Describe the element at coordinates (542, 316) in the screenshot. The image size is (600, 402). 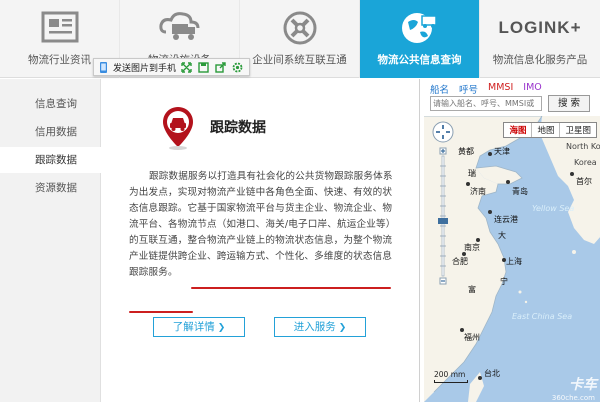
I see `sea-label: East China Sea` at that location.